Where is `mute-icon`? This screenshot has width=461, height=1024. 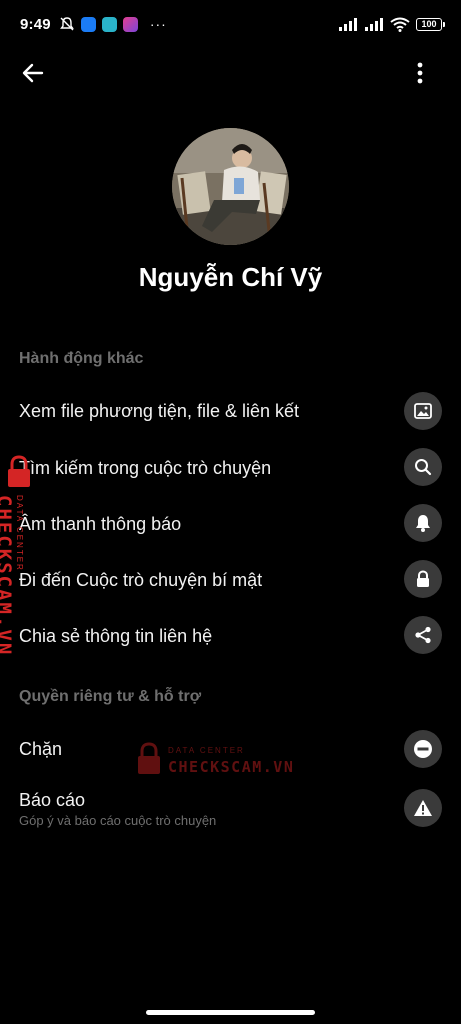 mute-icon is located at coordinates (66, 24).